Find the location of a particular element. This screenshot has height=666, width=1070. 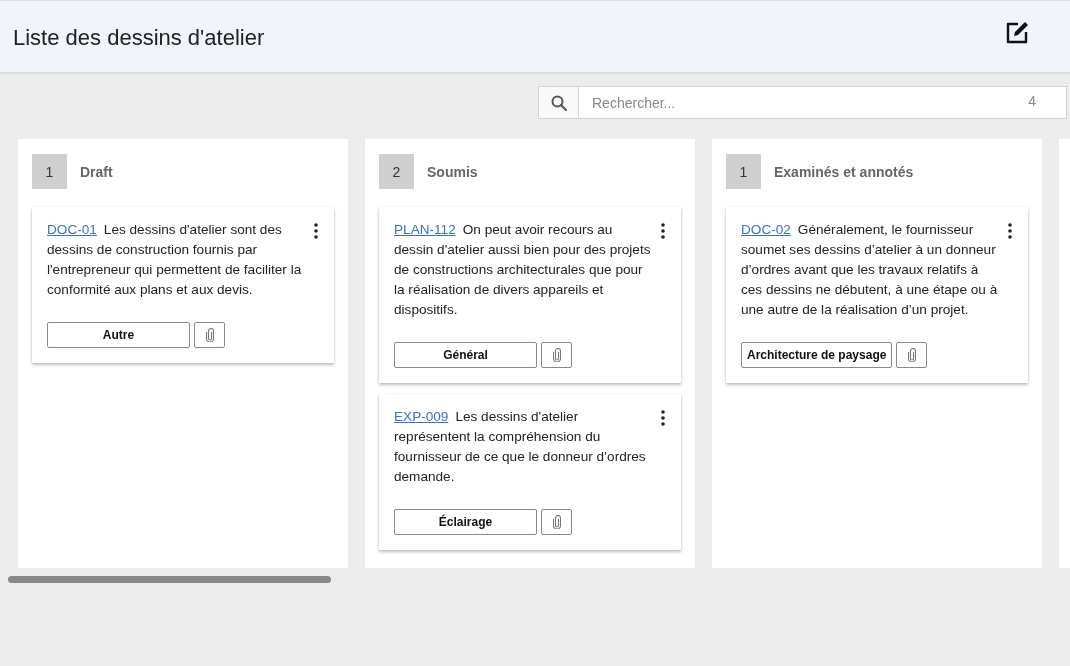

column-title: Draft is located at coordinates (96, 171).